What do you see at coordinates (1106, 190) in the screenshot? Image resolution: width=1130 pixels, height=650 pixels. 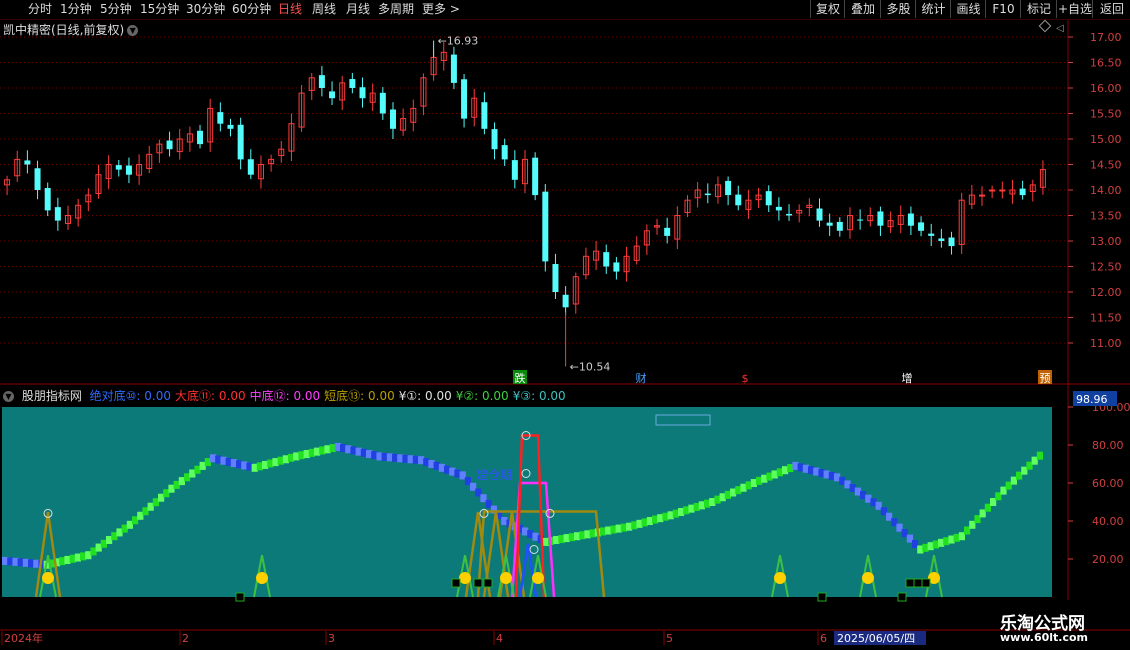 I see `price-tick-label: 14.00` at bounding box center [1106, 190].